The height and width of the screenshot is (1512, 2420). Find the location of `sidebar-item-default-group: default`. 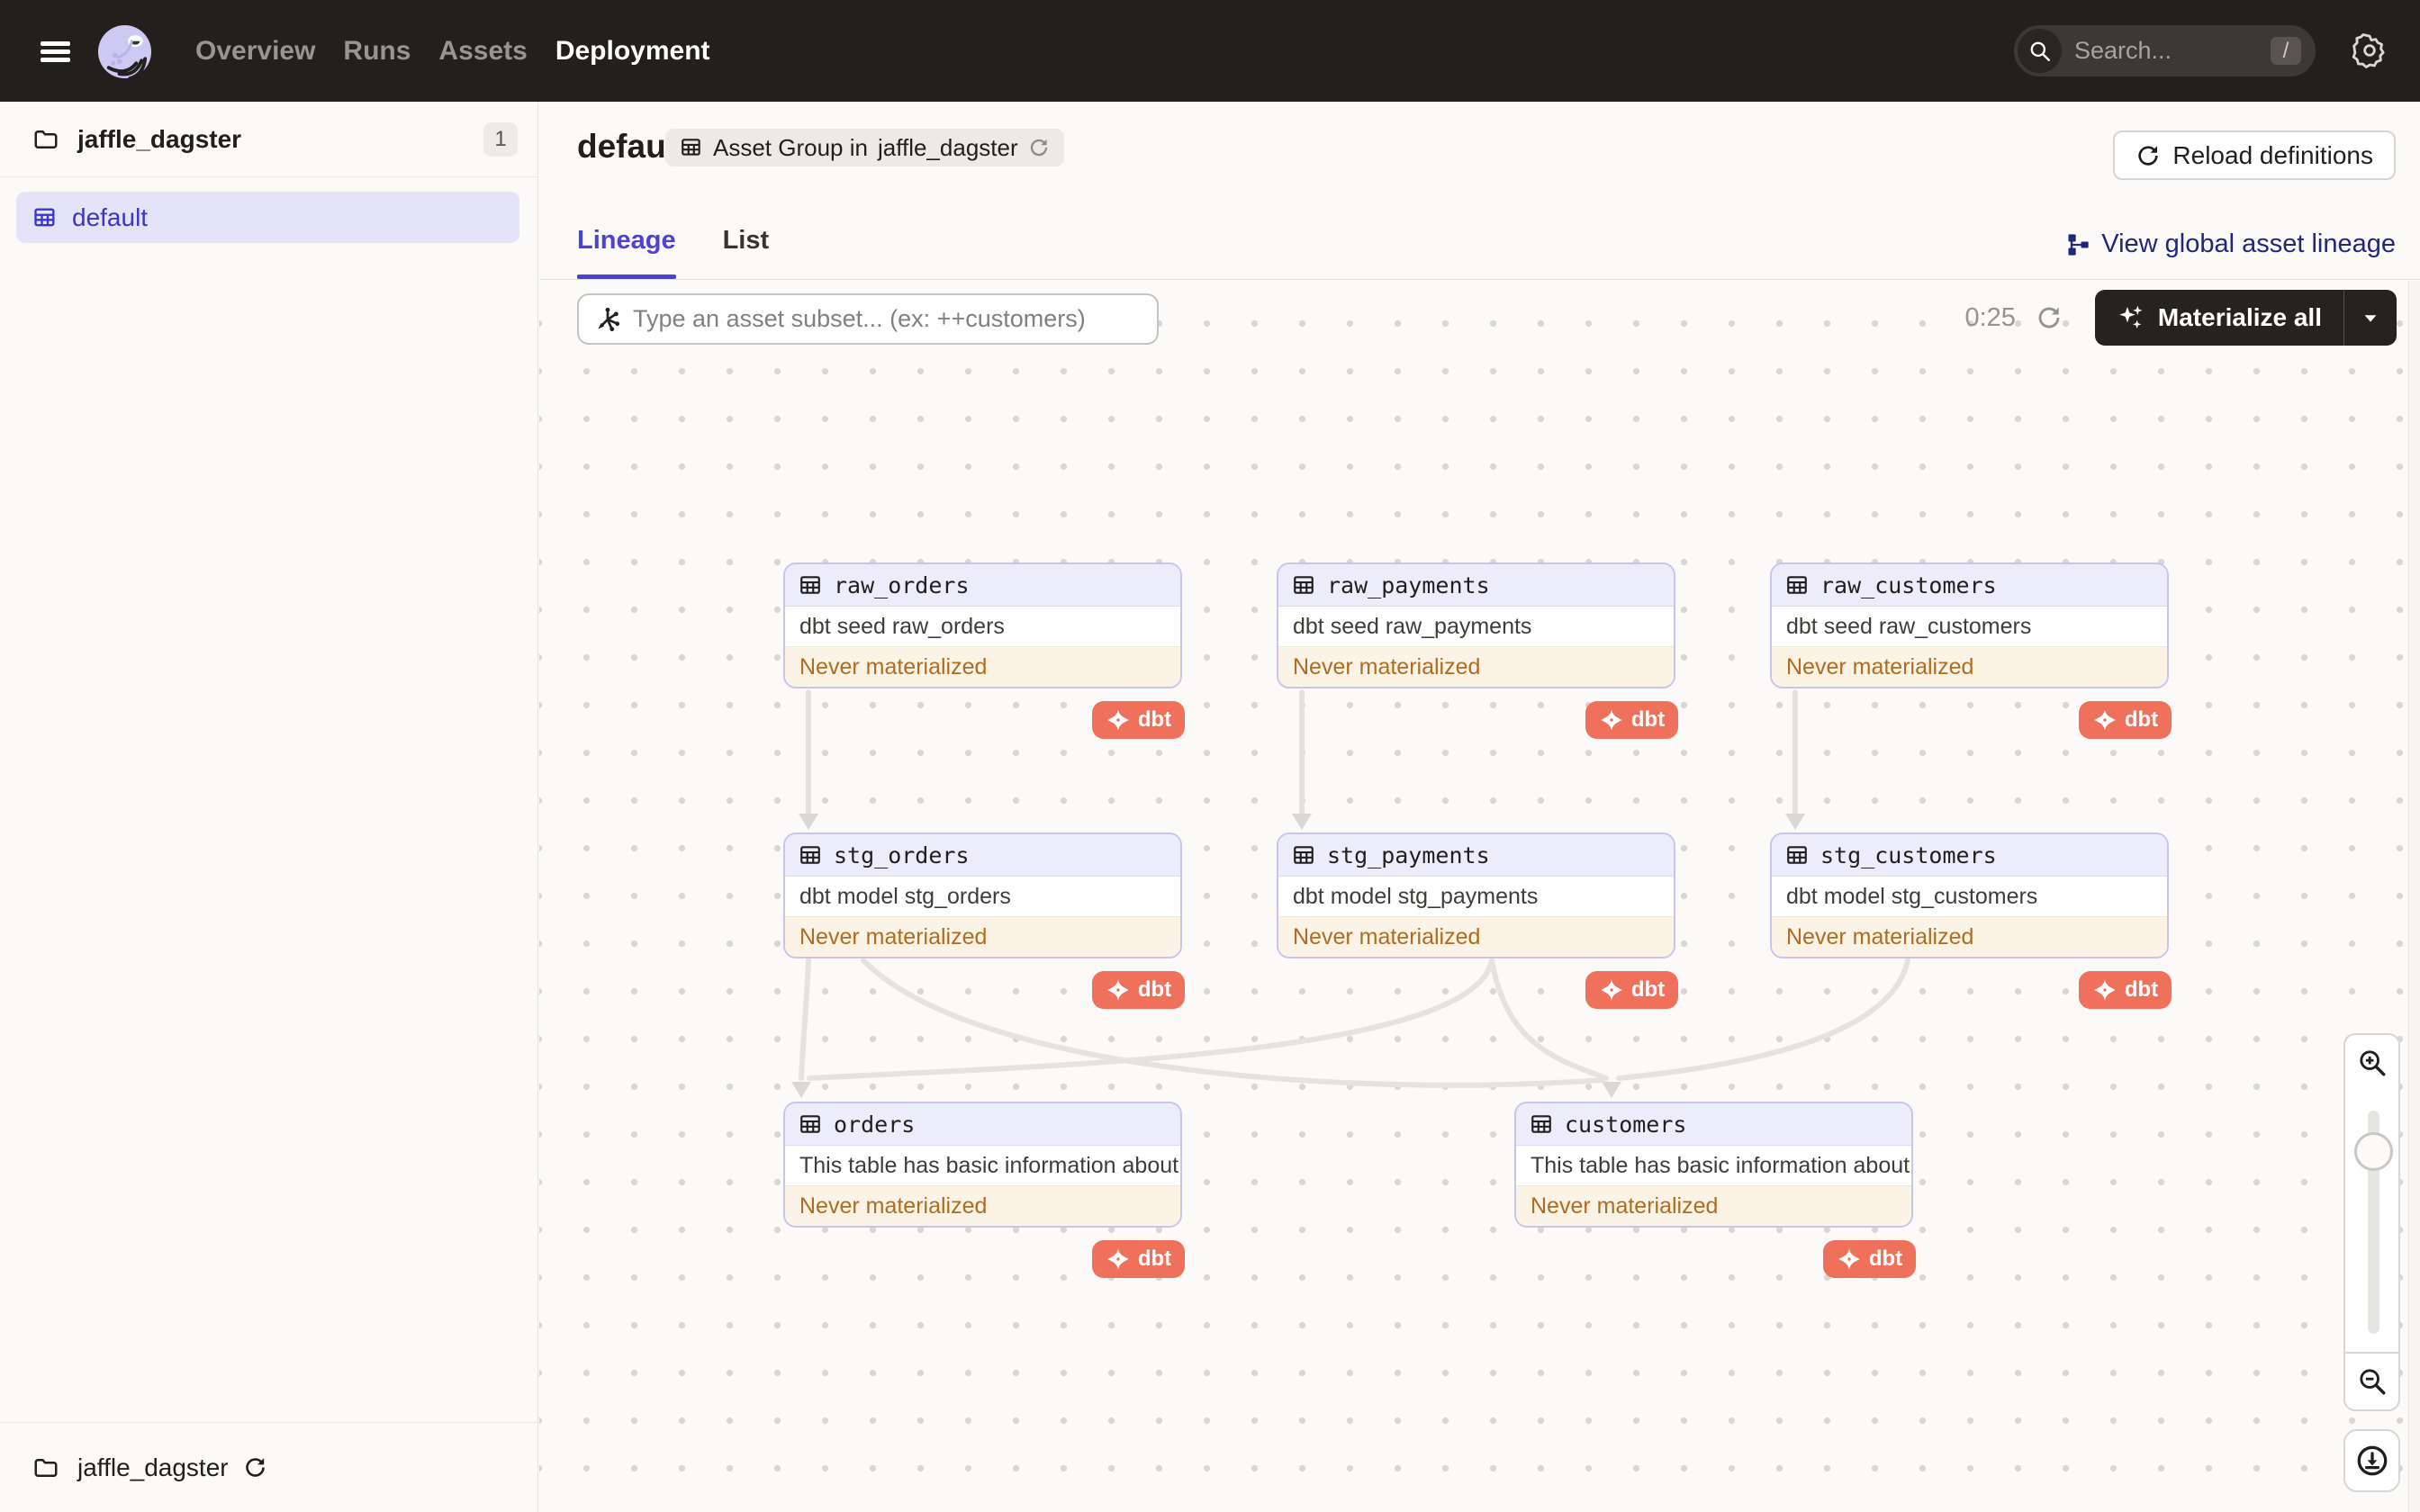

sidebar-item-default-group: default is located at coordinates (267, 218).